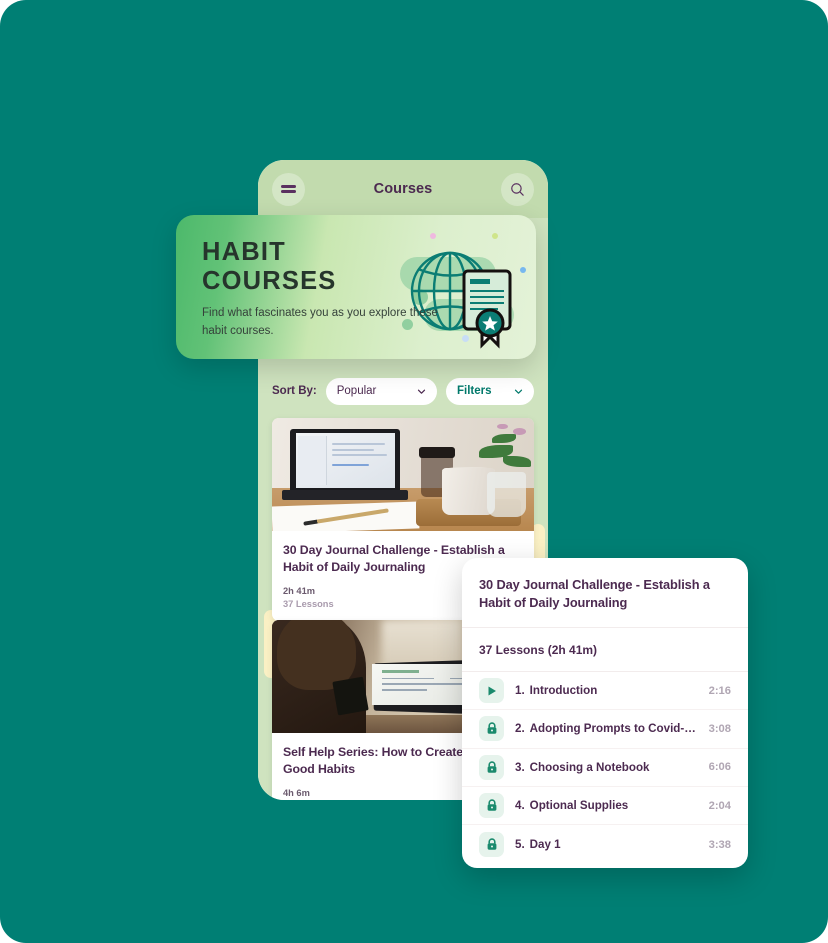 This screenshot has height=943, width=828. What do you see at coordinates (474, 391) in the screenshot?
I see `filters-dropdown-value: Filters` at bounding box center [474, 391].